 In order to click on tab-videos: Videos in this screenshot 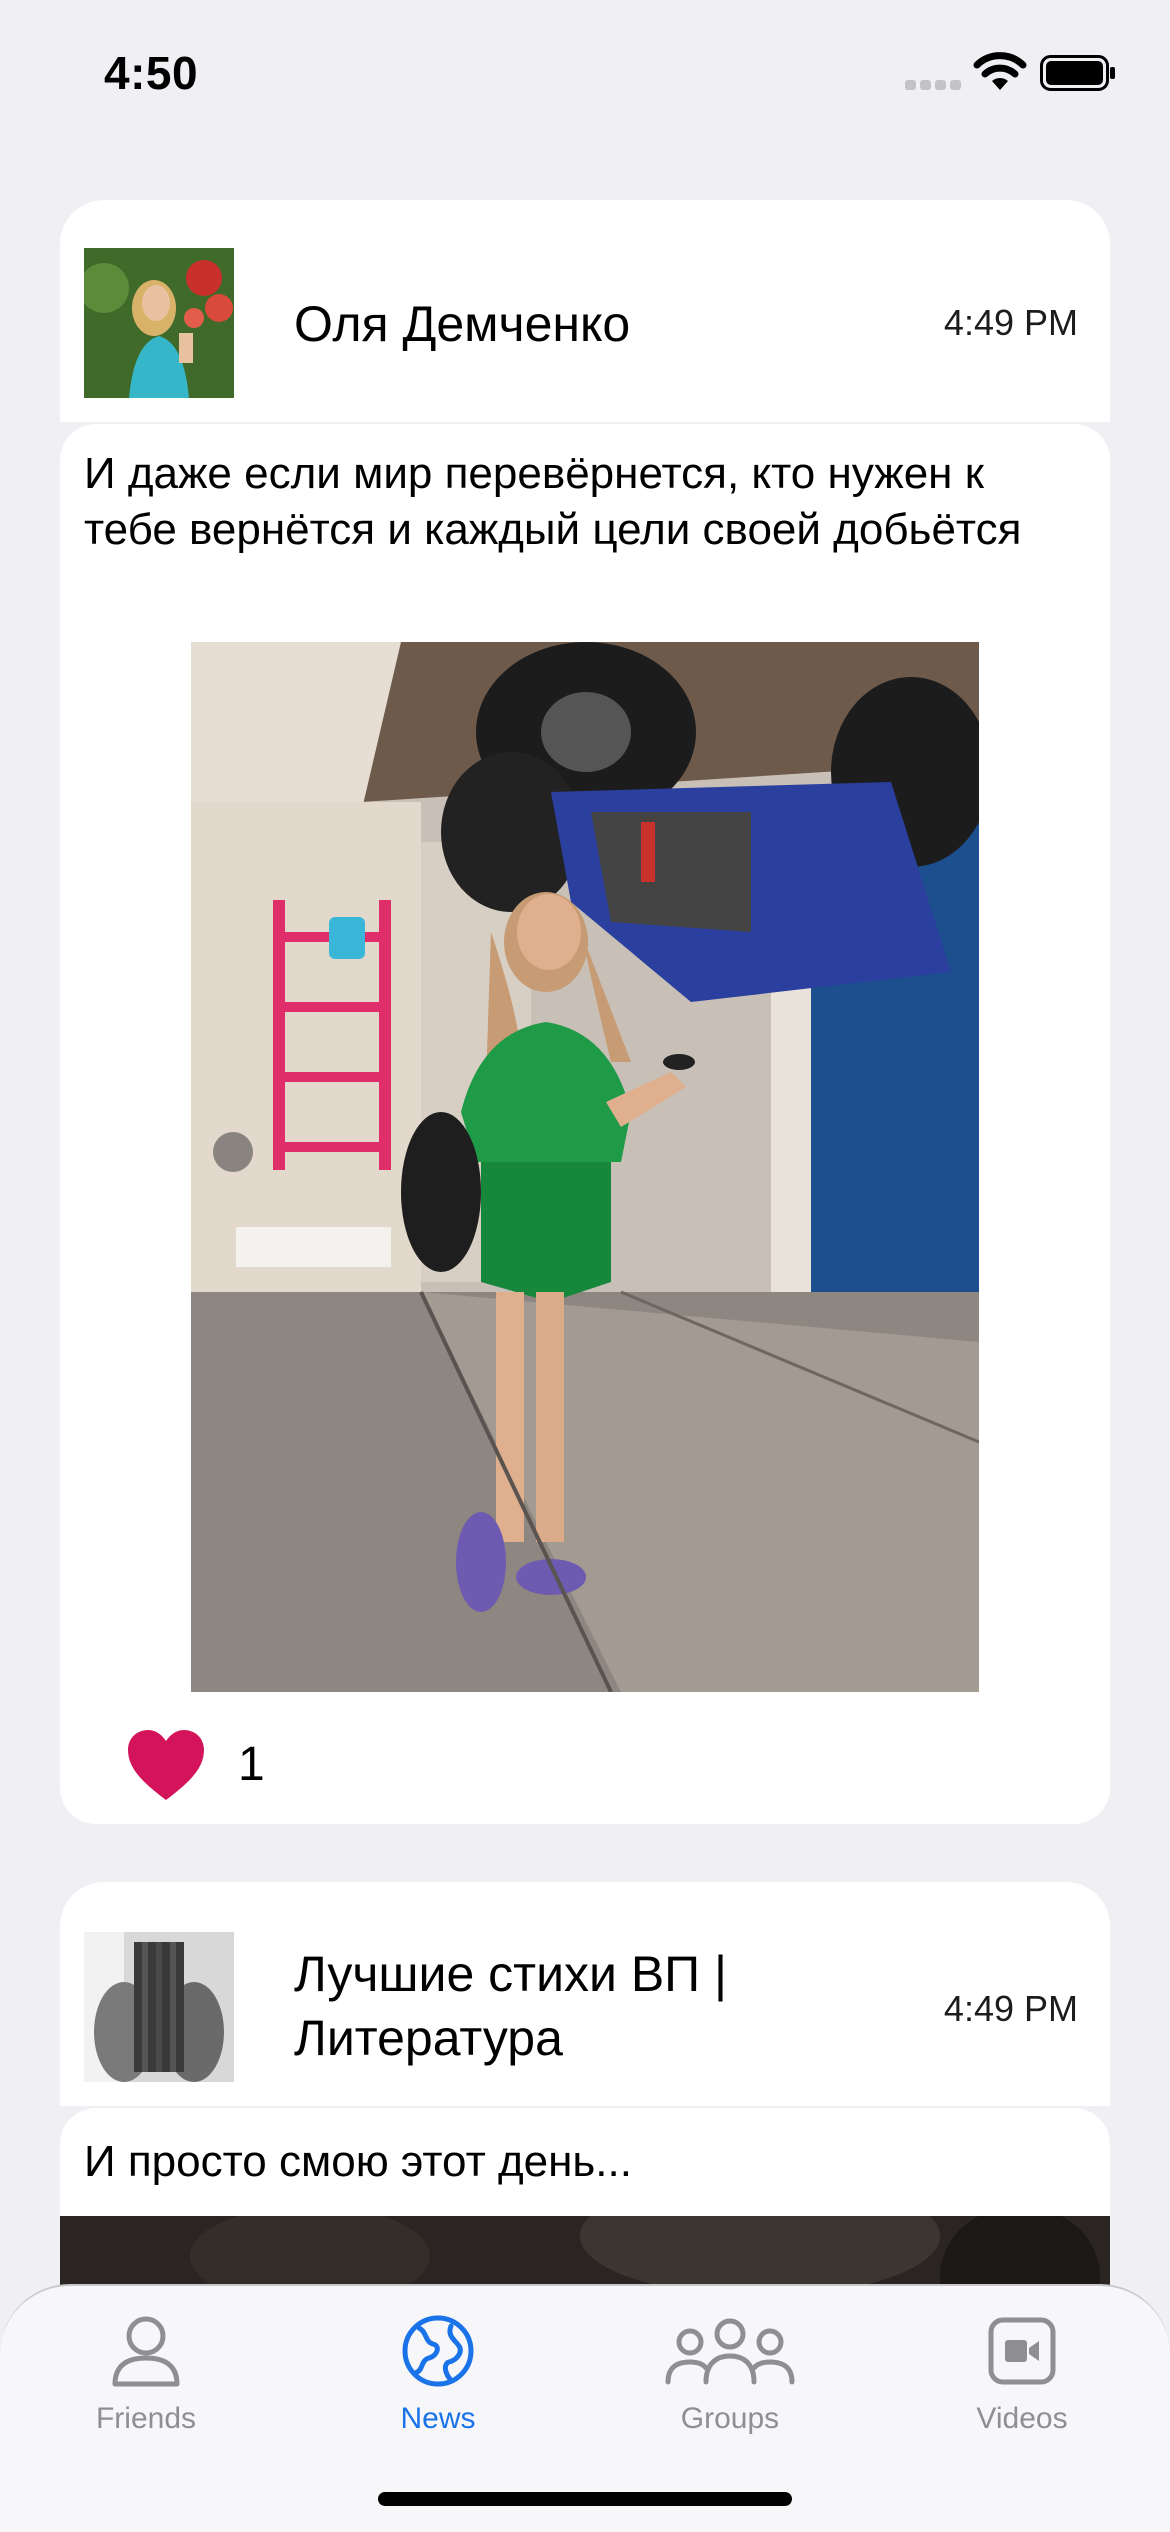, I will do `click(1022, 2386)`.